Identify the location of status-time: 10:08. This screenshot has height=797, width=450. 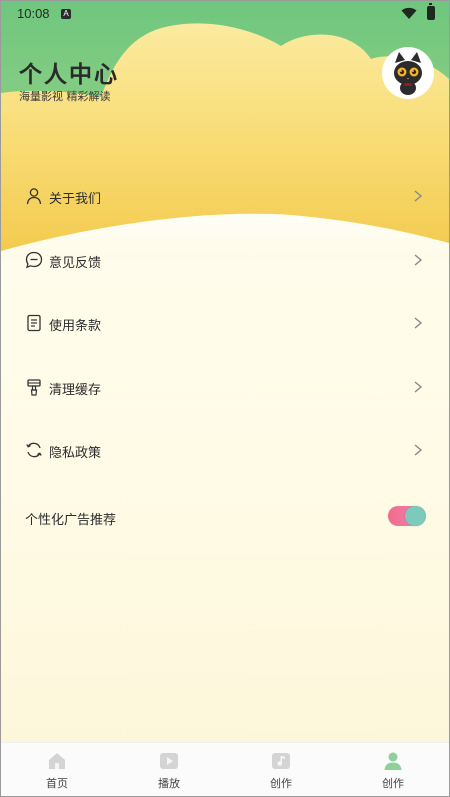
(33, 13).